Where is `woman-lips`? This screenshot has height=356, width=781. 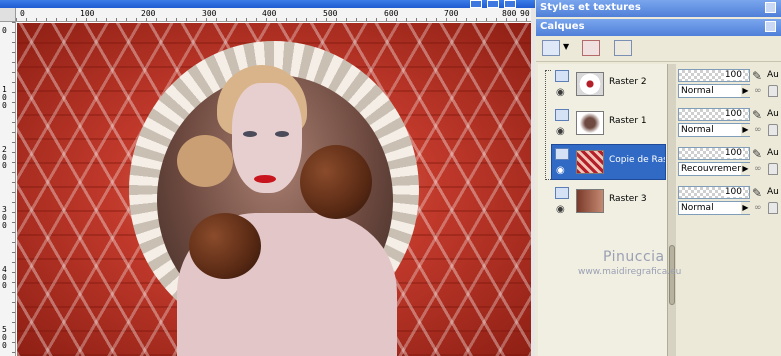 woman-lips is located at coordinates (265, 179).